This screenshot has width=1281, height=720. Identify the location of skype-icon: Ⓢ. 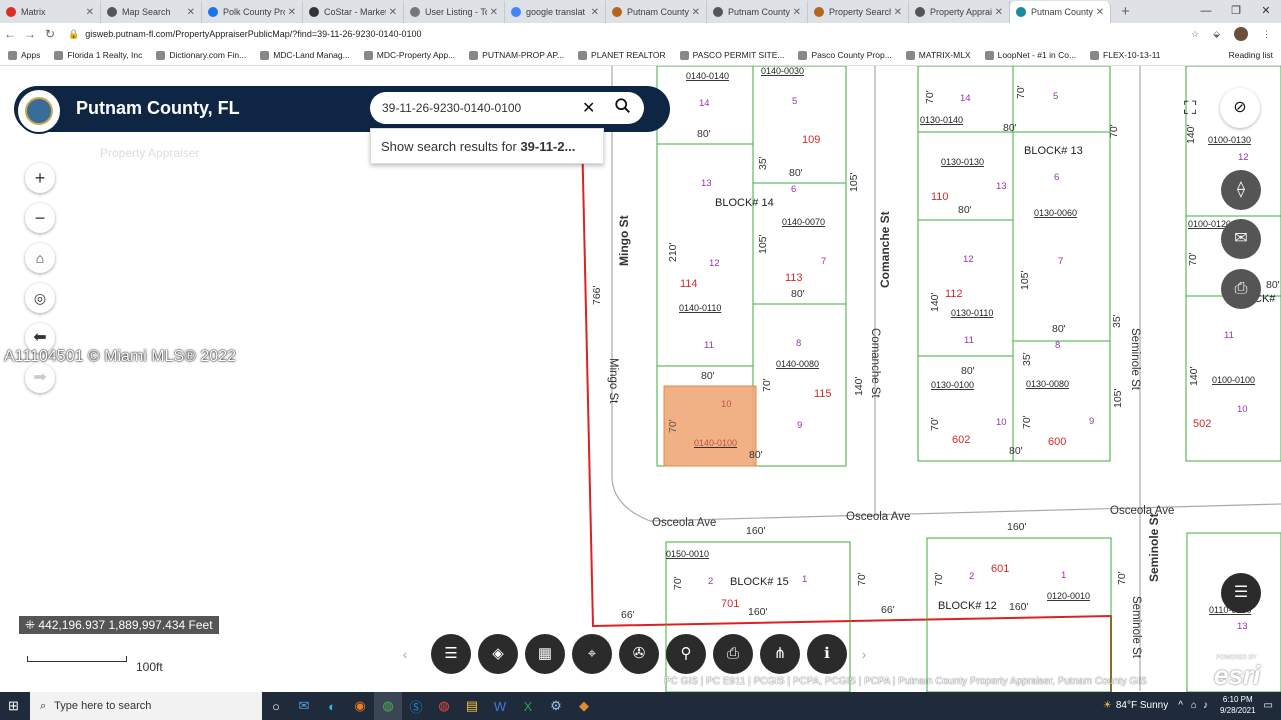
(416, 706).